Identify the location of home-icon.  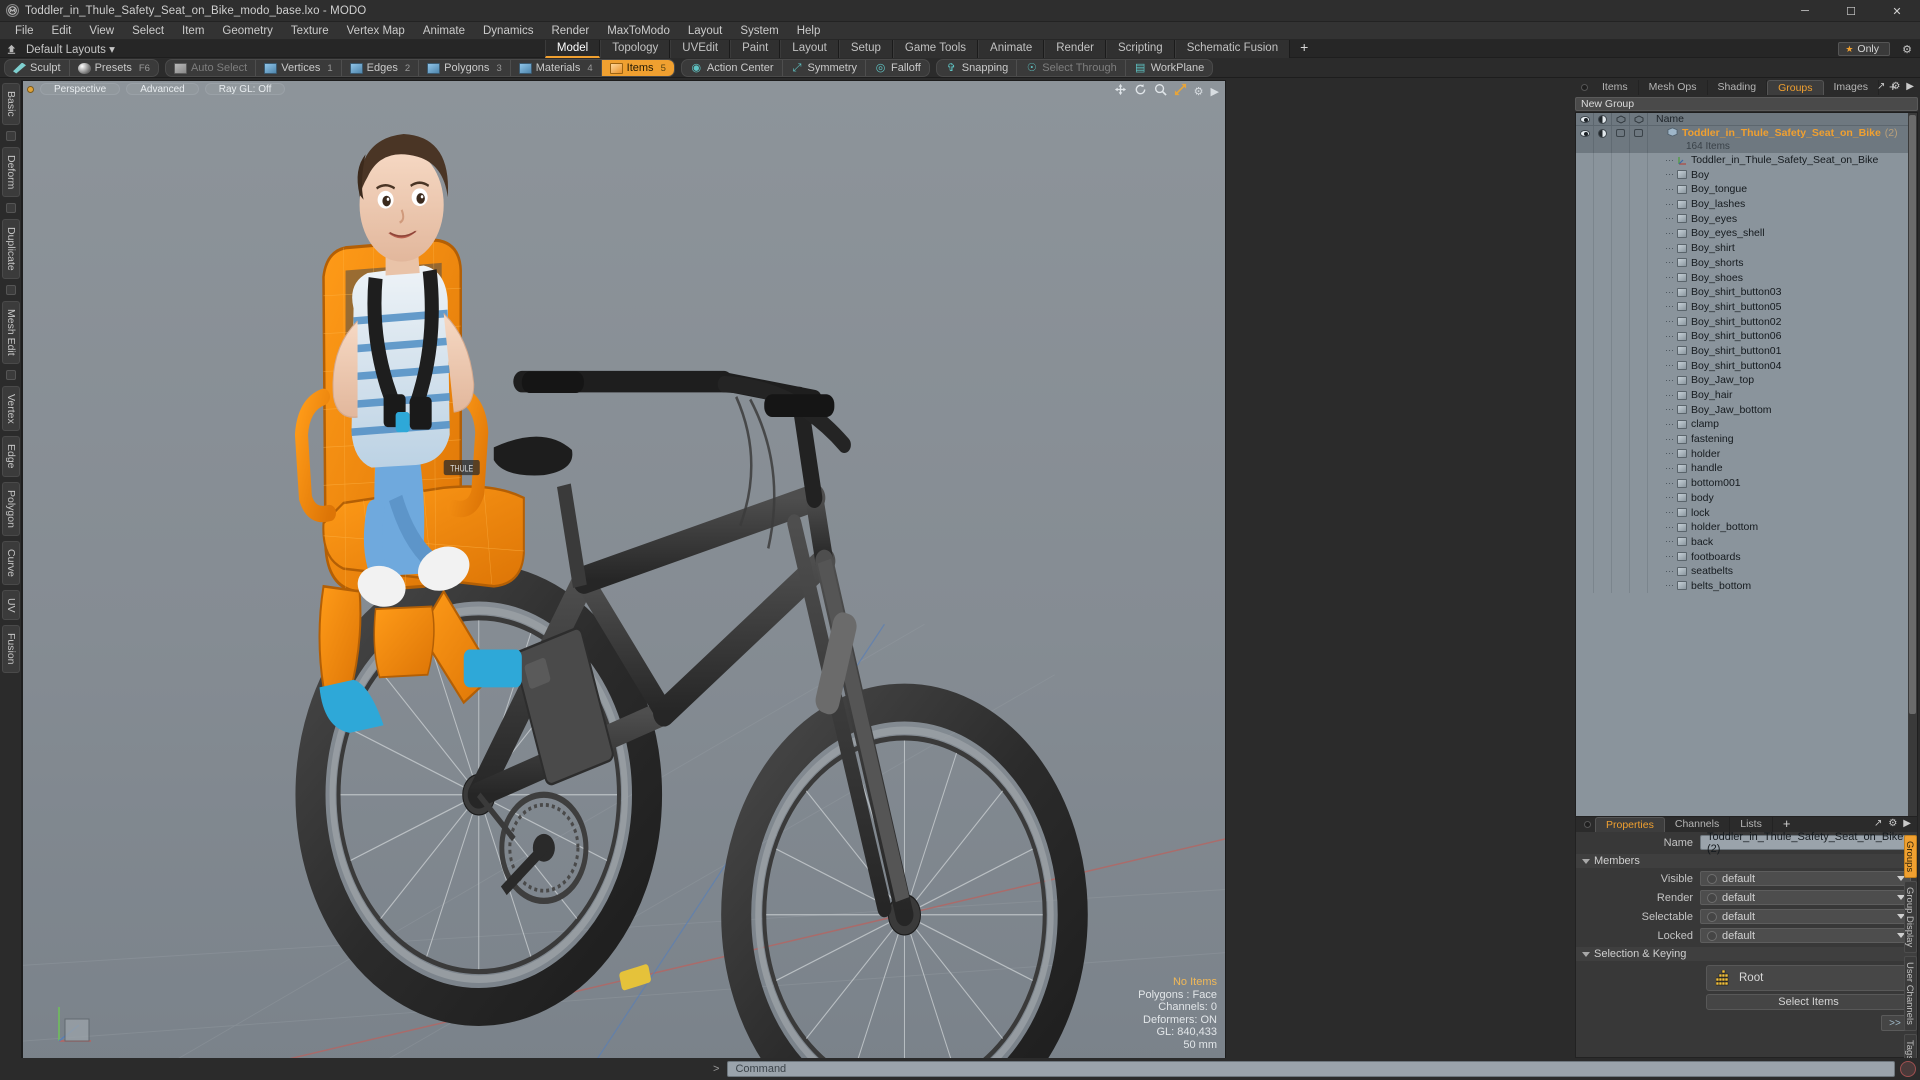
(11, 49).